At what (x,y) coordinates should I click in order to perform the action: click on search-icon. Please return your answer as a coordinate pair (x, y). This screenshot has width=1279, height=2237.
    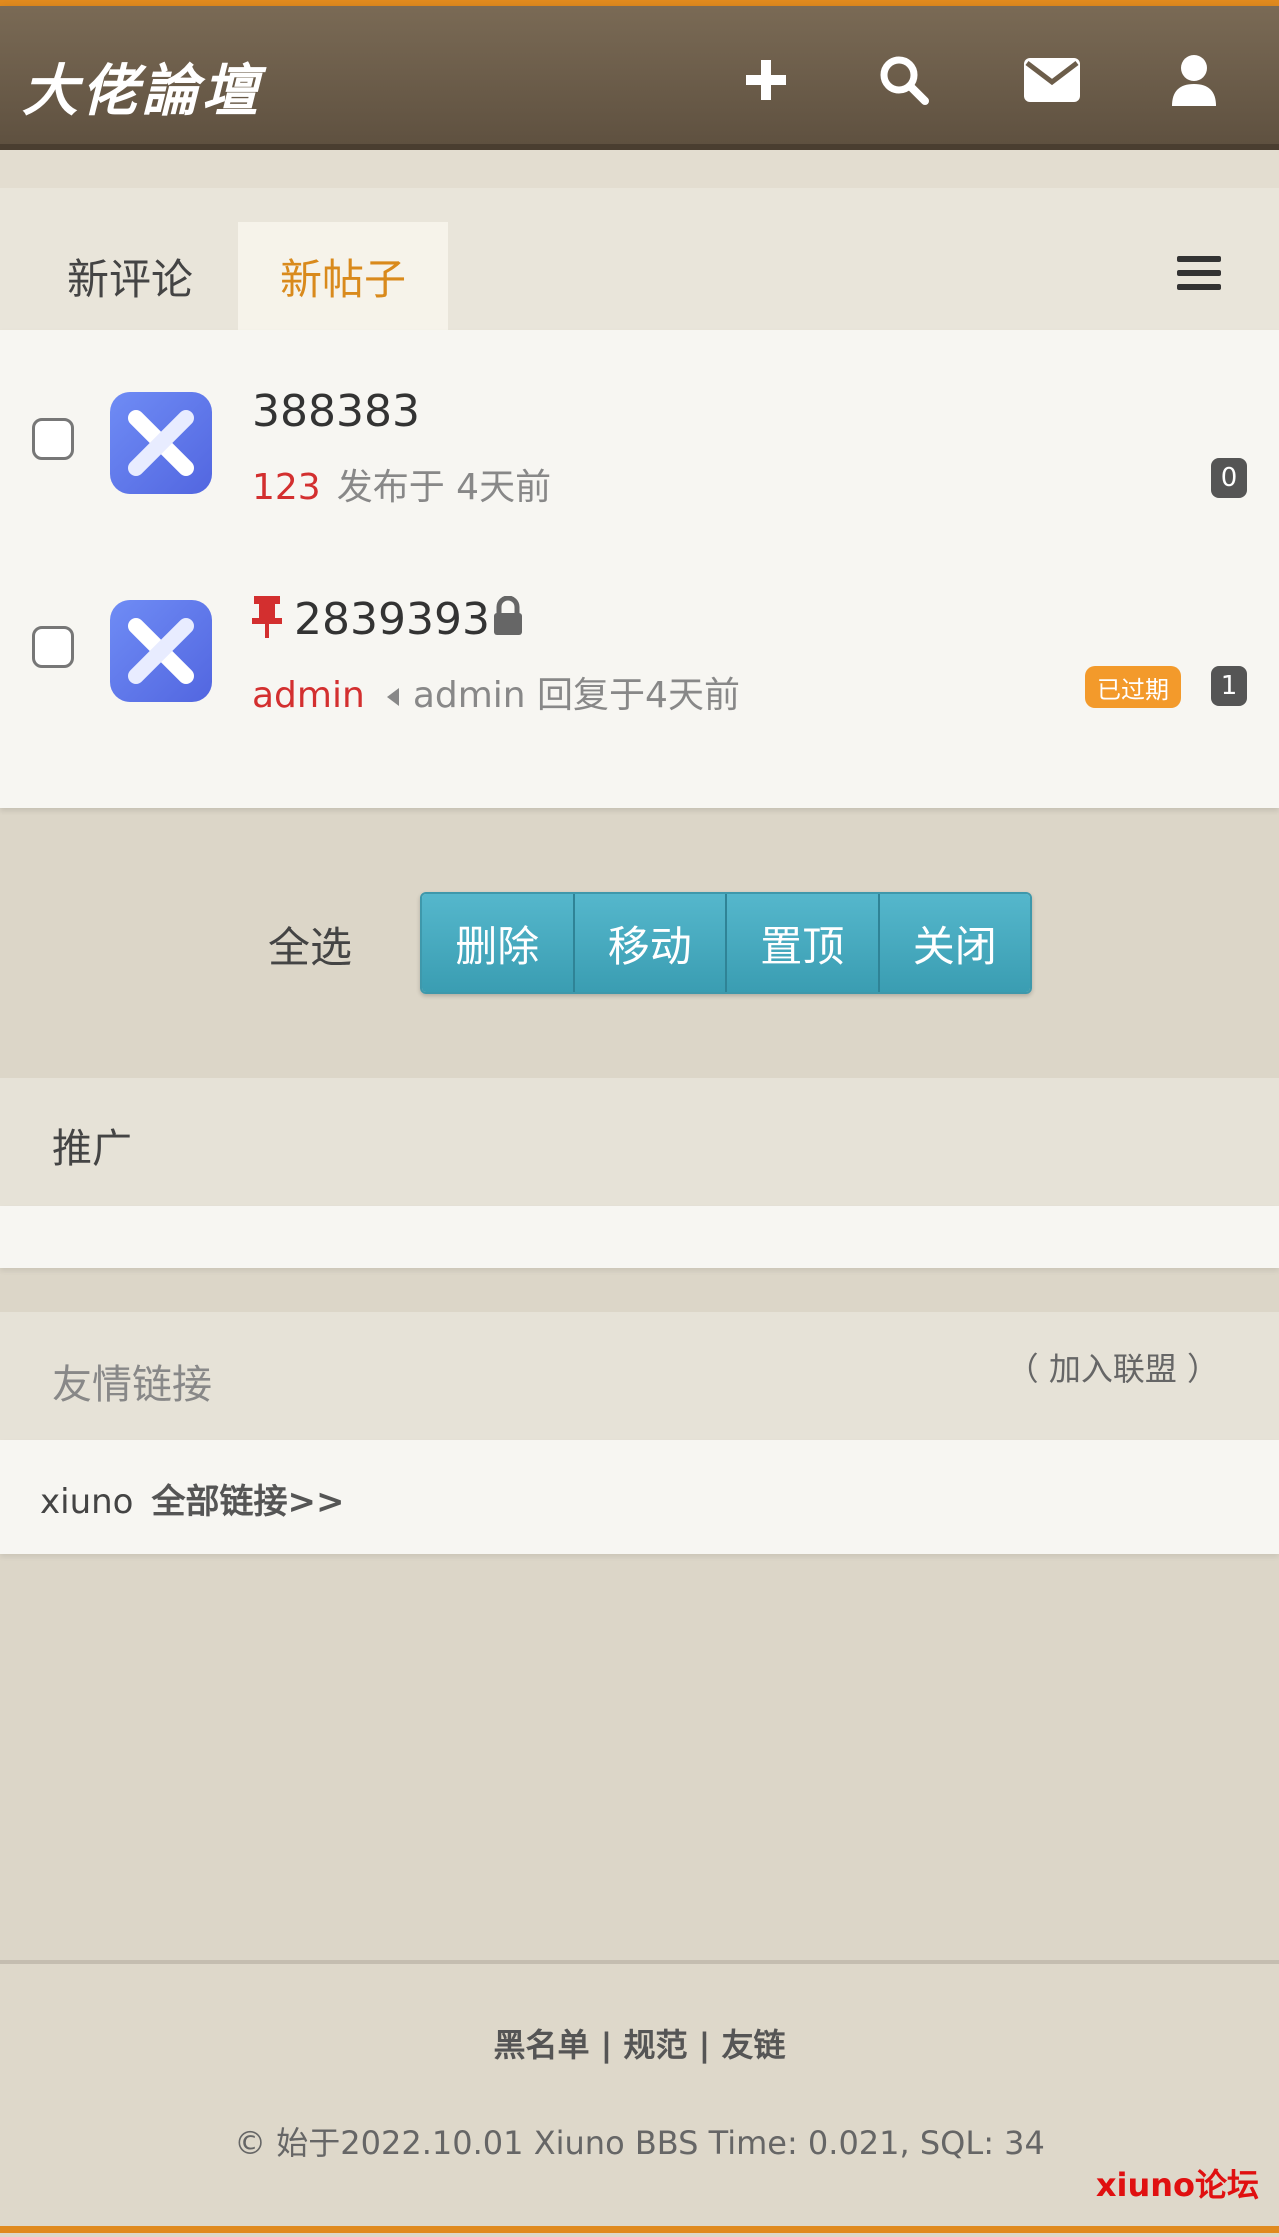
    Looking at the image, I should click on (904, 80).